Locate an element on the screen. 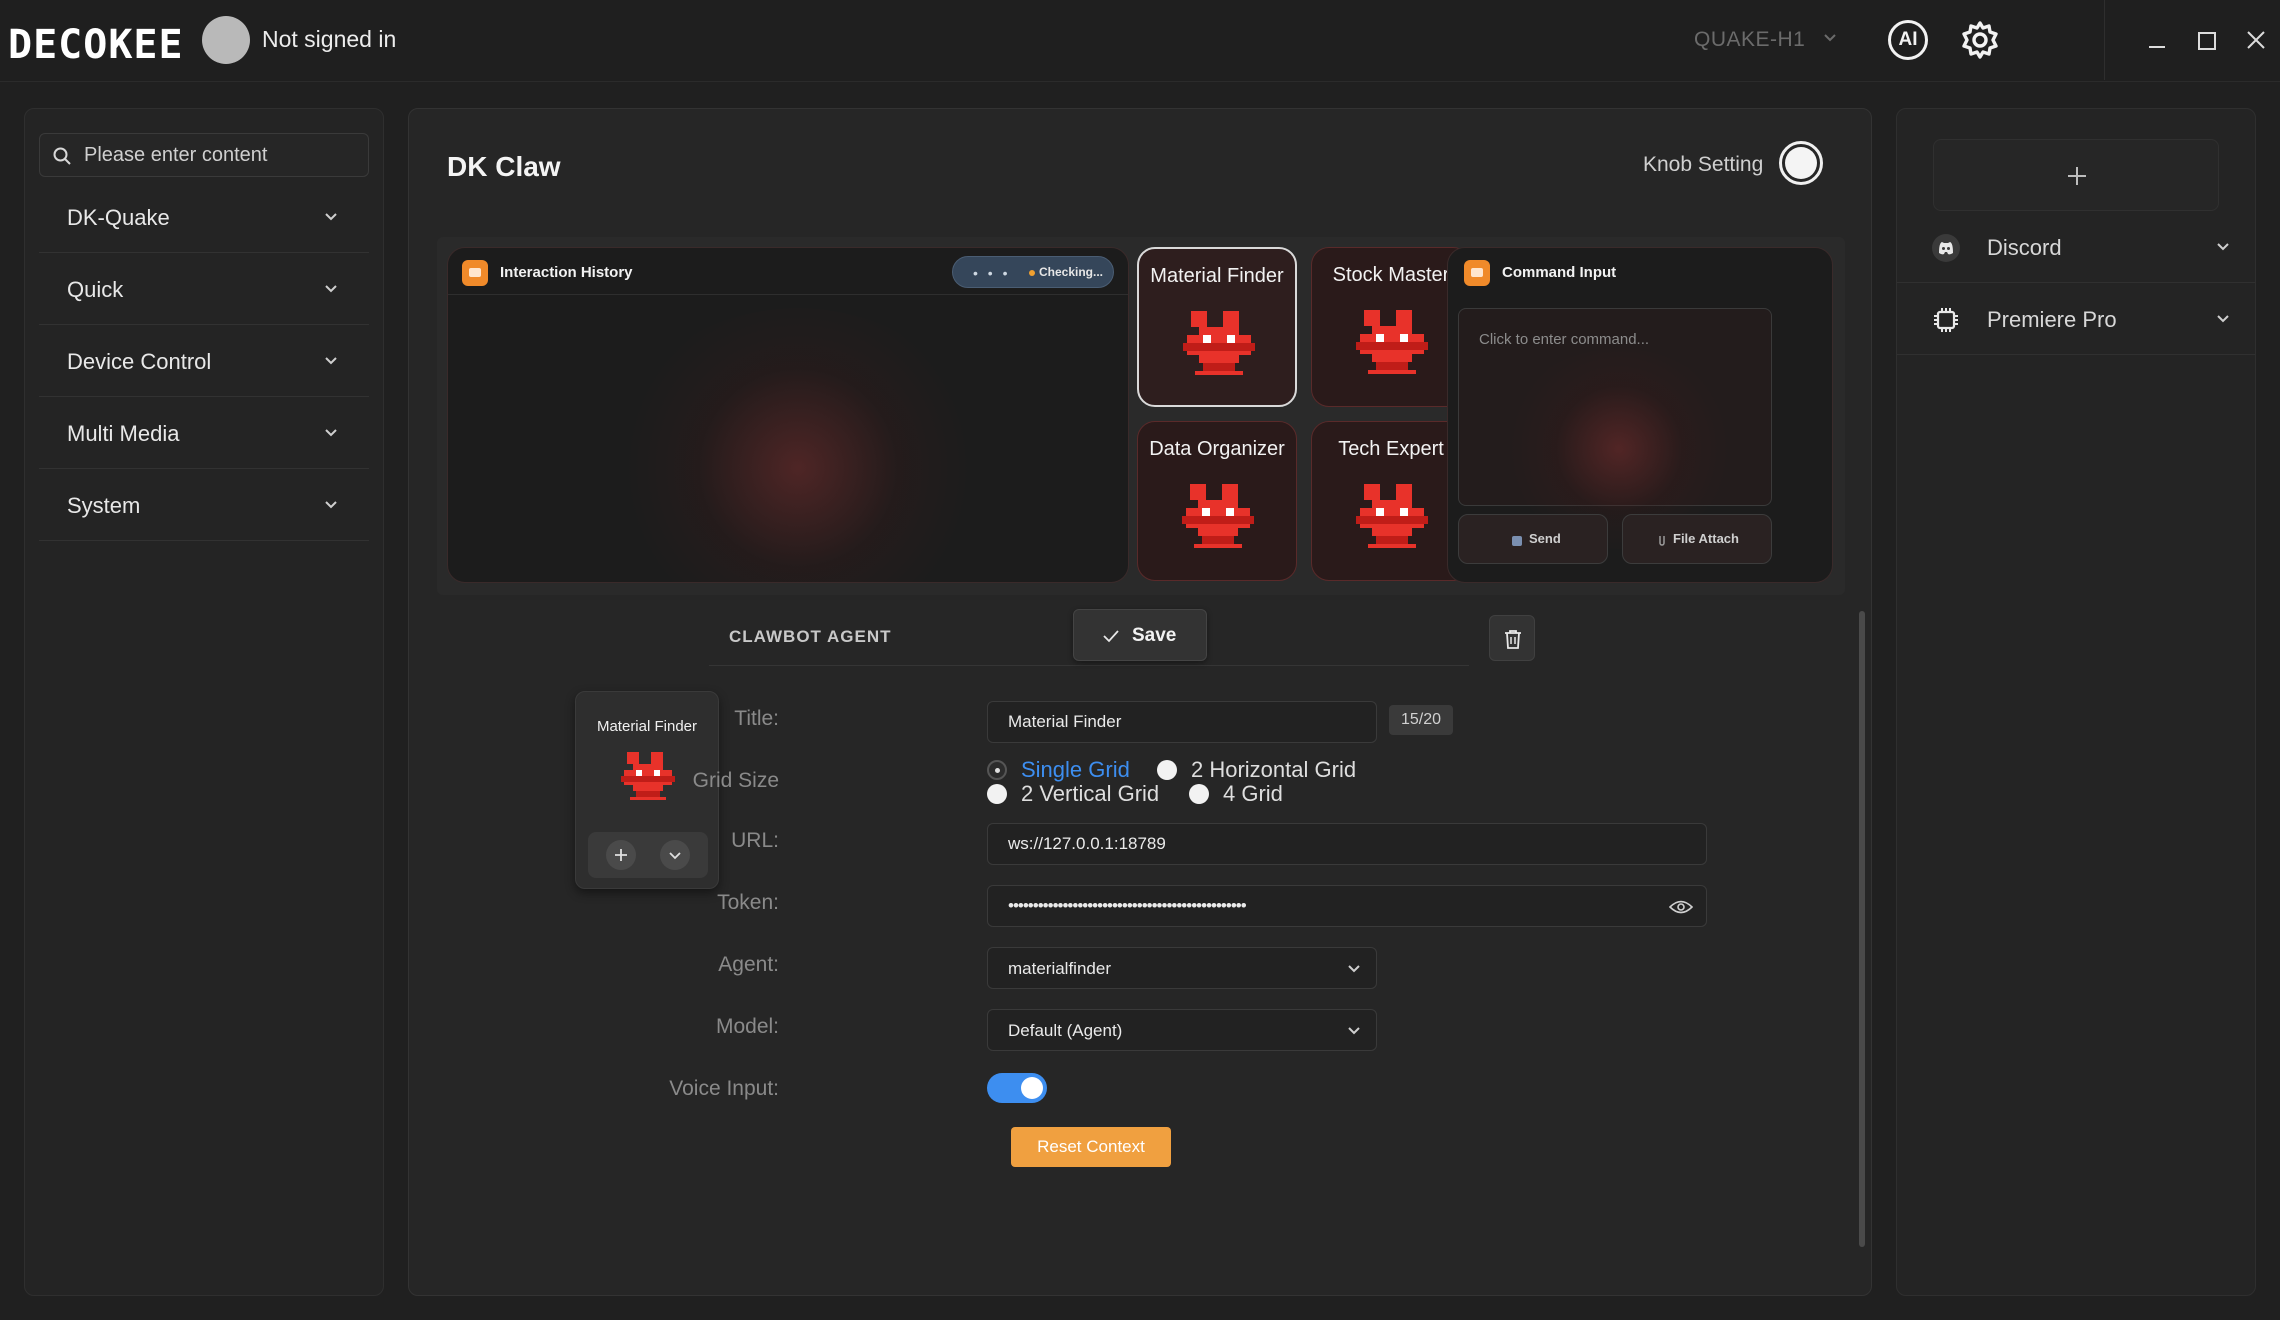 The height and width of the screenshot is (1320, 2280). url-label: URL: is located at coordinates (755, 840).